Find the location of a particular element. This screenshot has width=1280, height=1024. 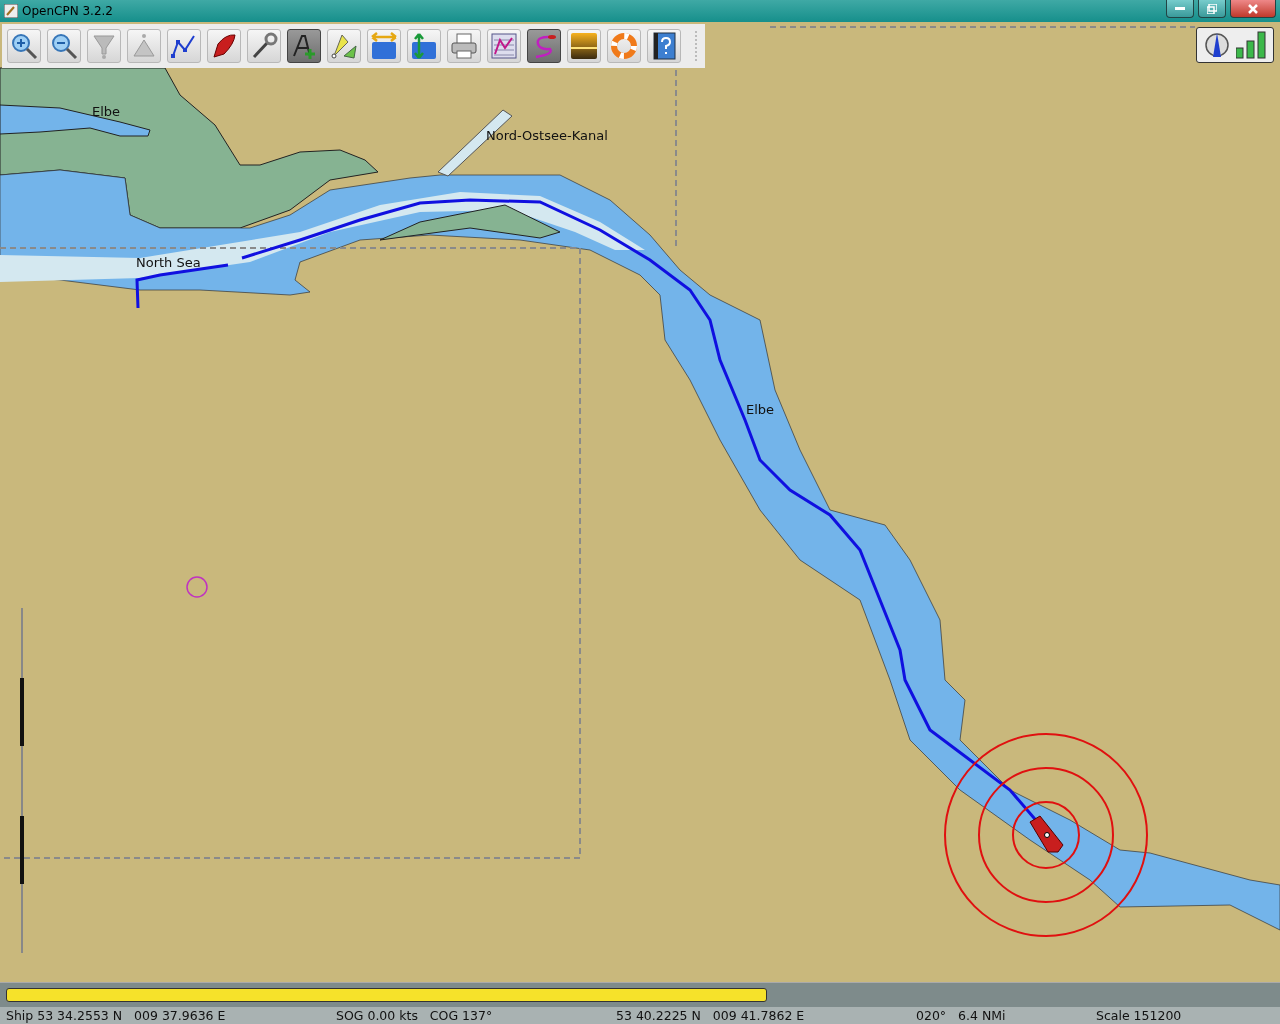

route-list-icon is located at coordinates (504, 46).